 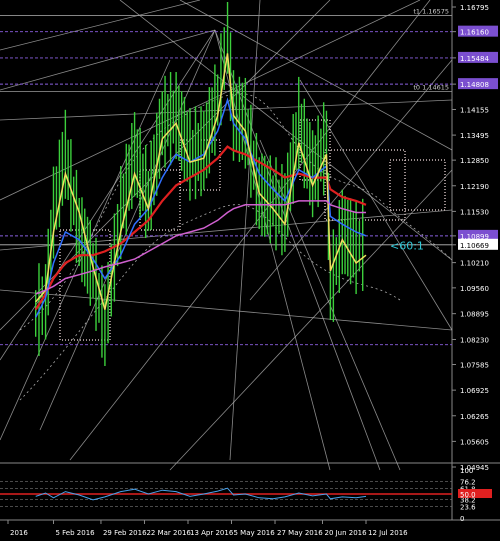 What do you see at coordinates (300, 533) in the screenshot?
I see `time-tick-label: 27 May 2016` at bounding box center [300, 533].